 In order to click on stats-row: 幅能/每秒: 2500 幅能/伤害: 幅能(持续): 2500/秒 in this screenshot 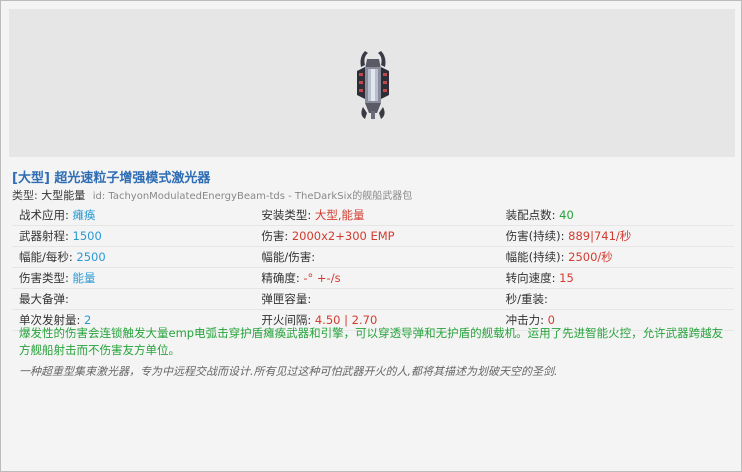, I will do `click(373, 257)`.